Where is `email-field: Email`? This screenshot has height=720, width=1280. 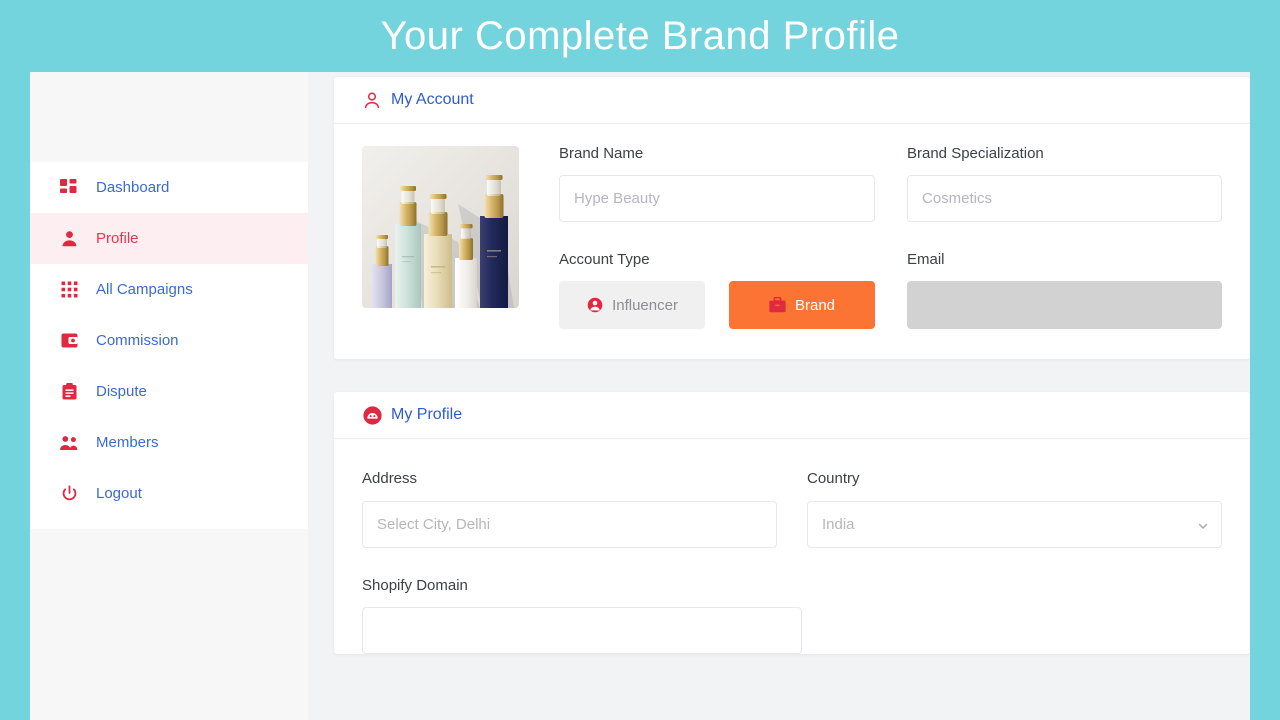
email-field: Email is located at coordinates (1064, 290).